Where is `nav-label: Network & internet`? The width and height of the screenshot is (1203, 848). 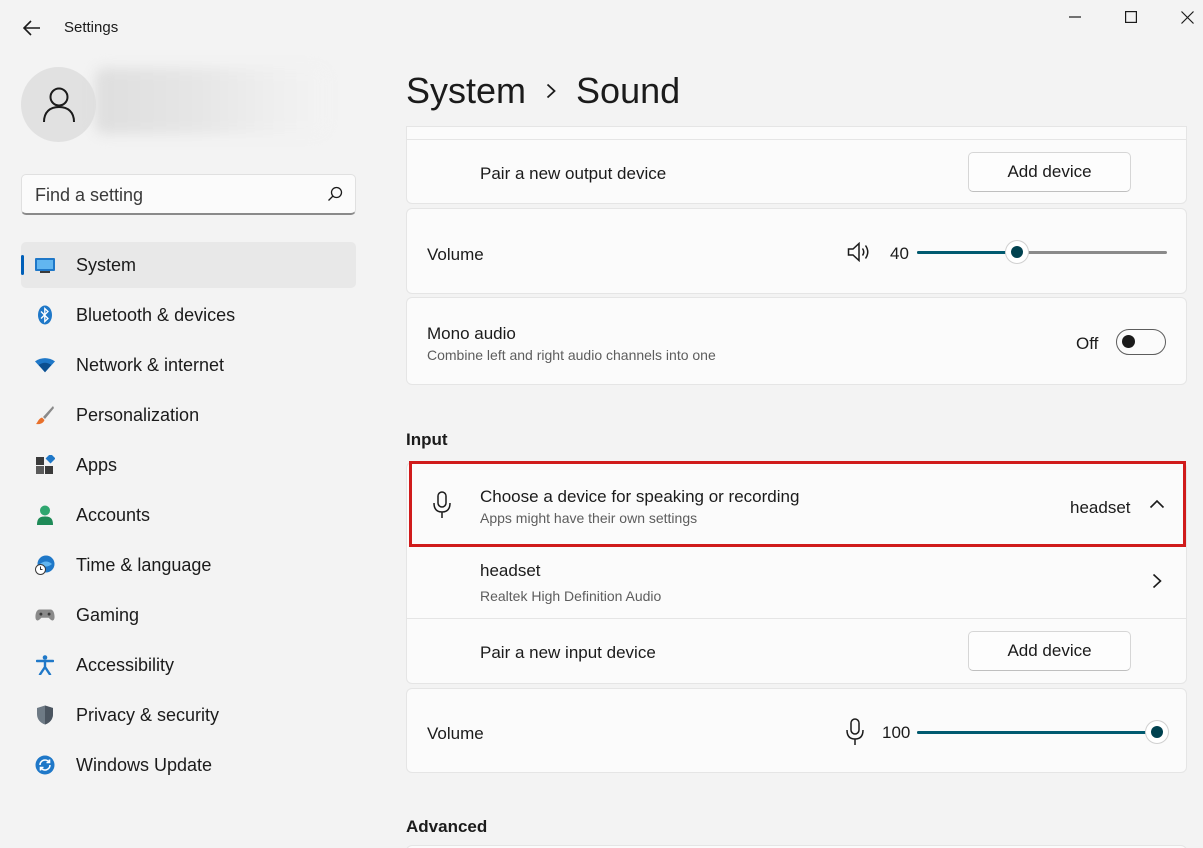
nav-label: Network & internet is located at coordinates (150, 365).